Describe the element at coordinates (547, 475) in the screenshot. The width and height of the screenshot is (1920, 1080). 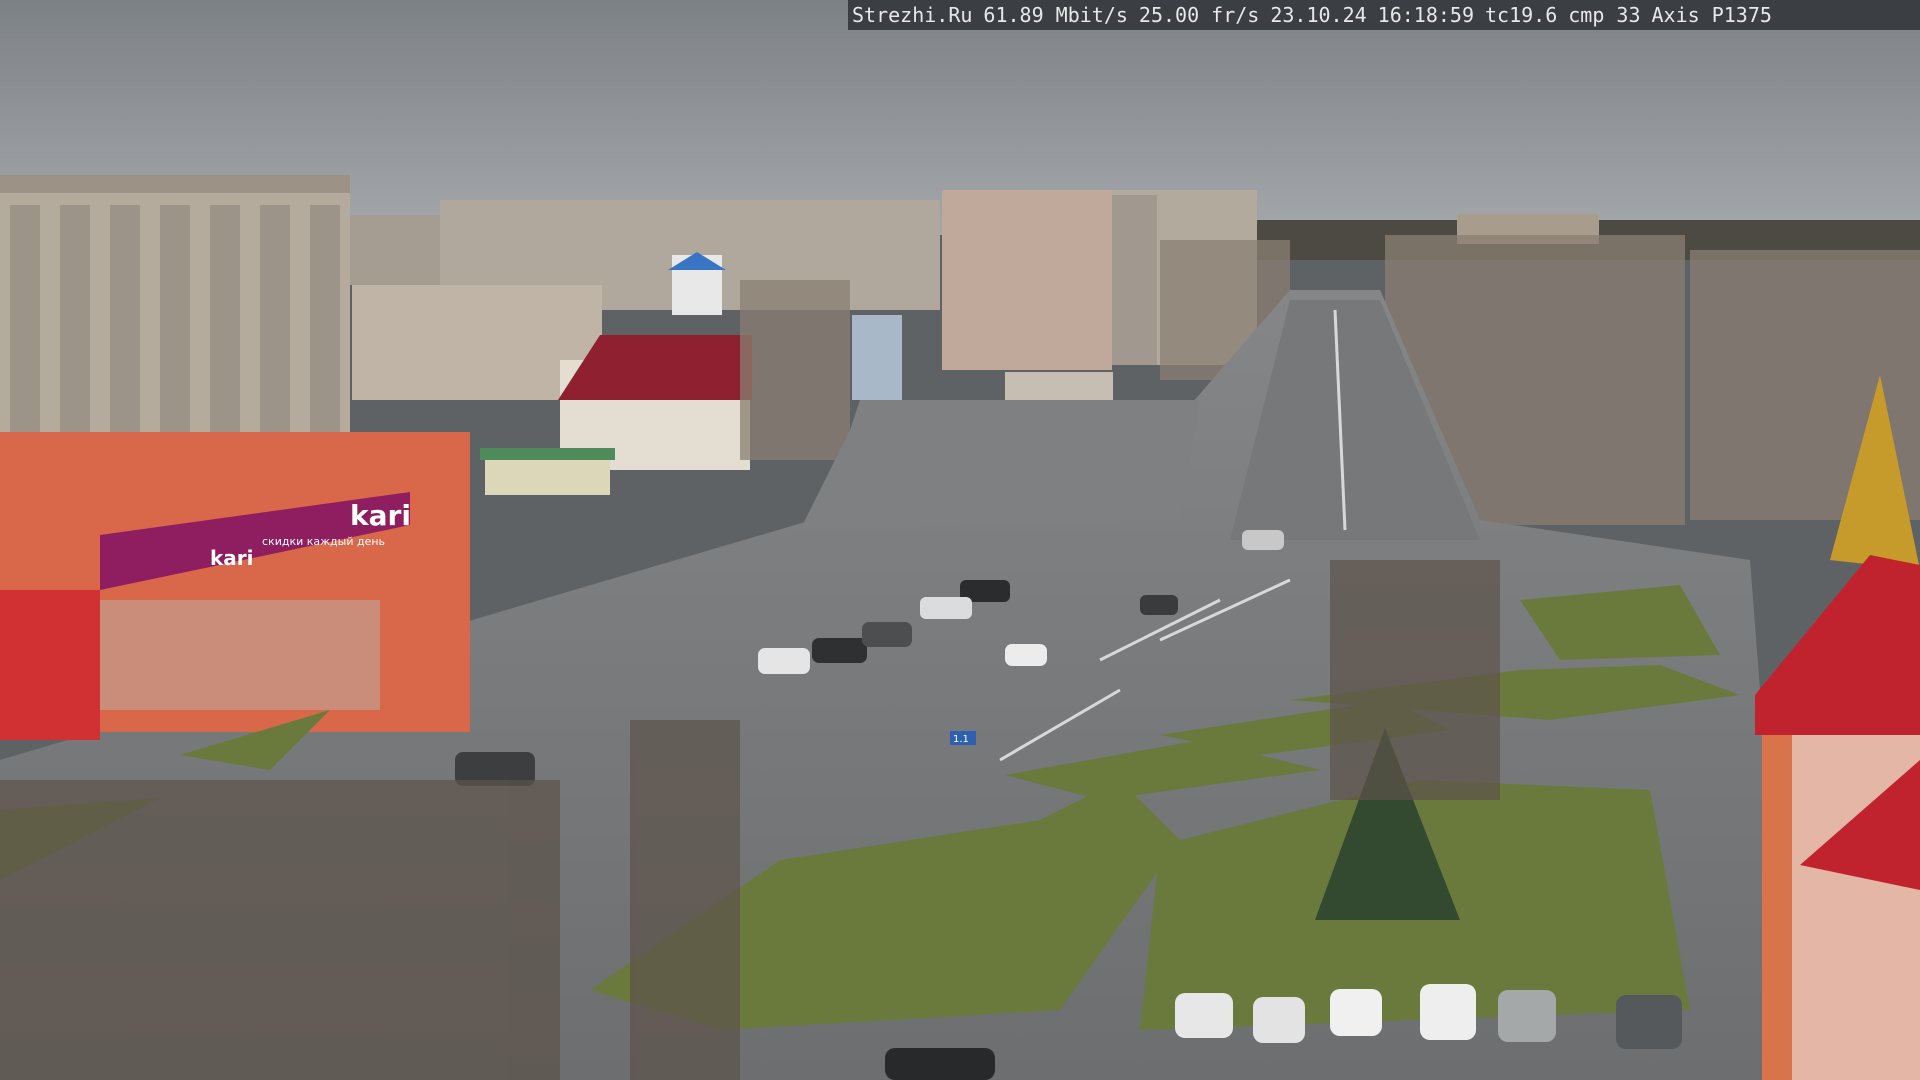
I see `kiosk-green` at that location.